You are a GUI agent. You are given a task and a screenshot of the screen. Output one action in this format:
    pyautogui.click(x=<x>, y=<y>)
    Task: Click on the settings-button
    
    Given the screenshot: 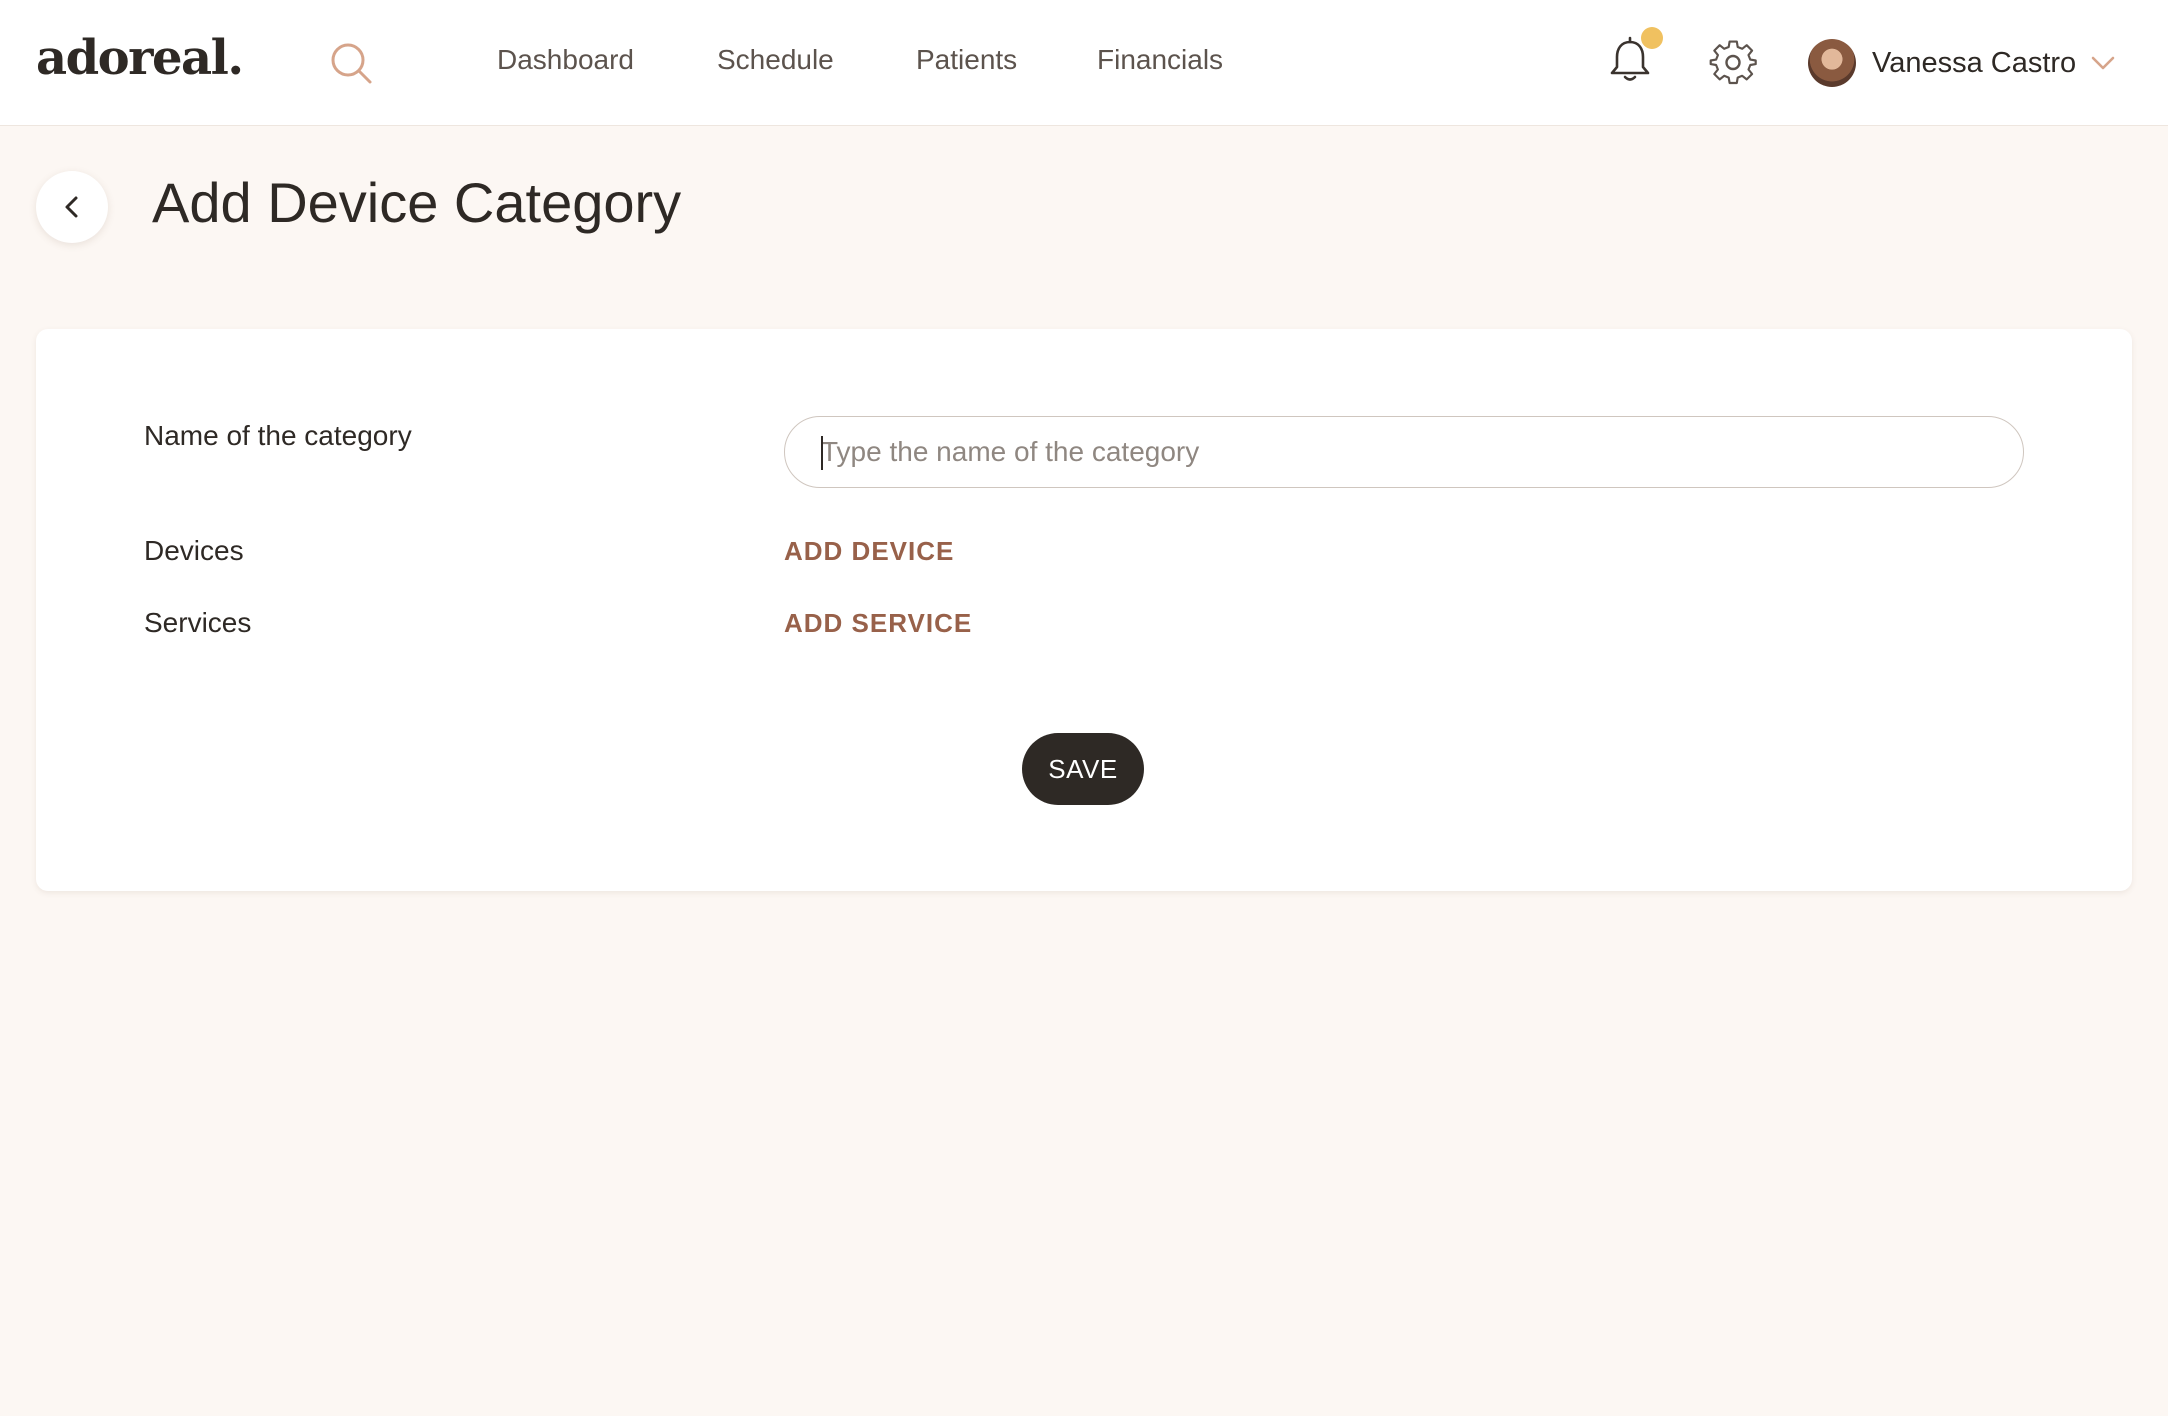 What is the action you would take?
    pyautogui.click(x=1733, y=63)
    